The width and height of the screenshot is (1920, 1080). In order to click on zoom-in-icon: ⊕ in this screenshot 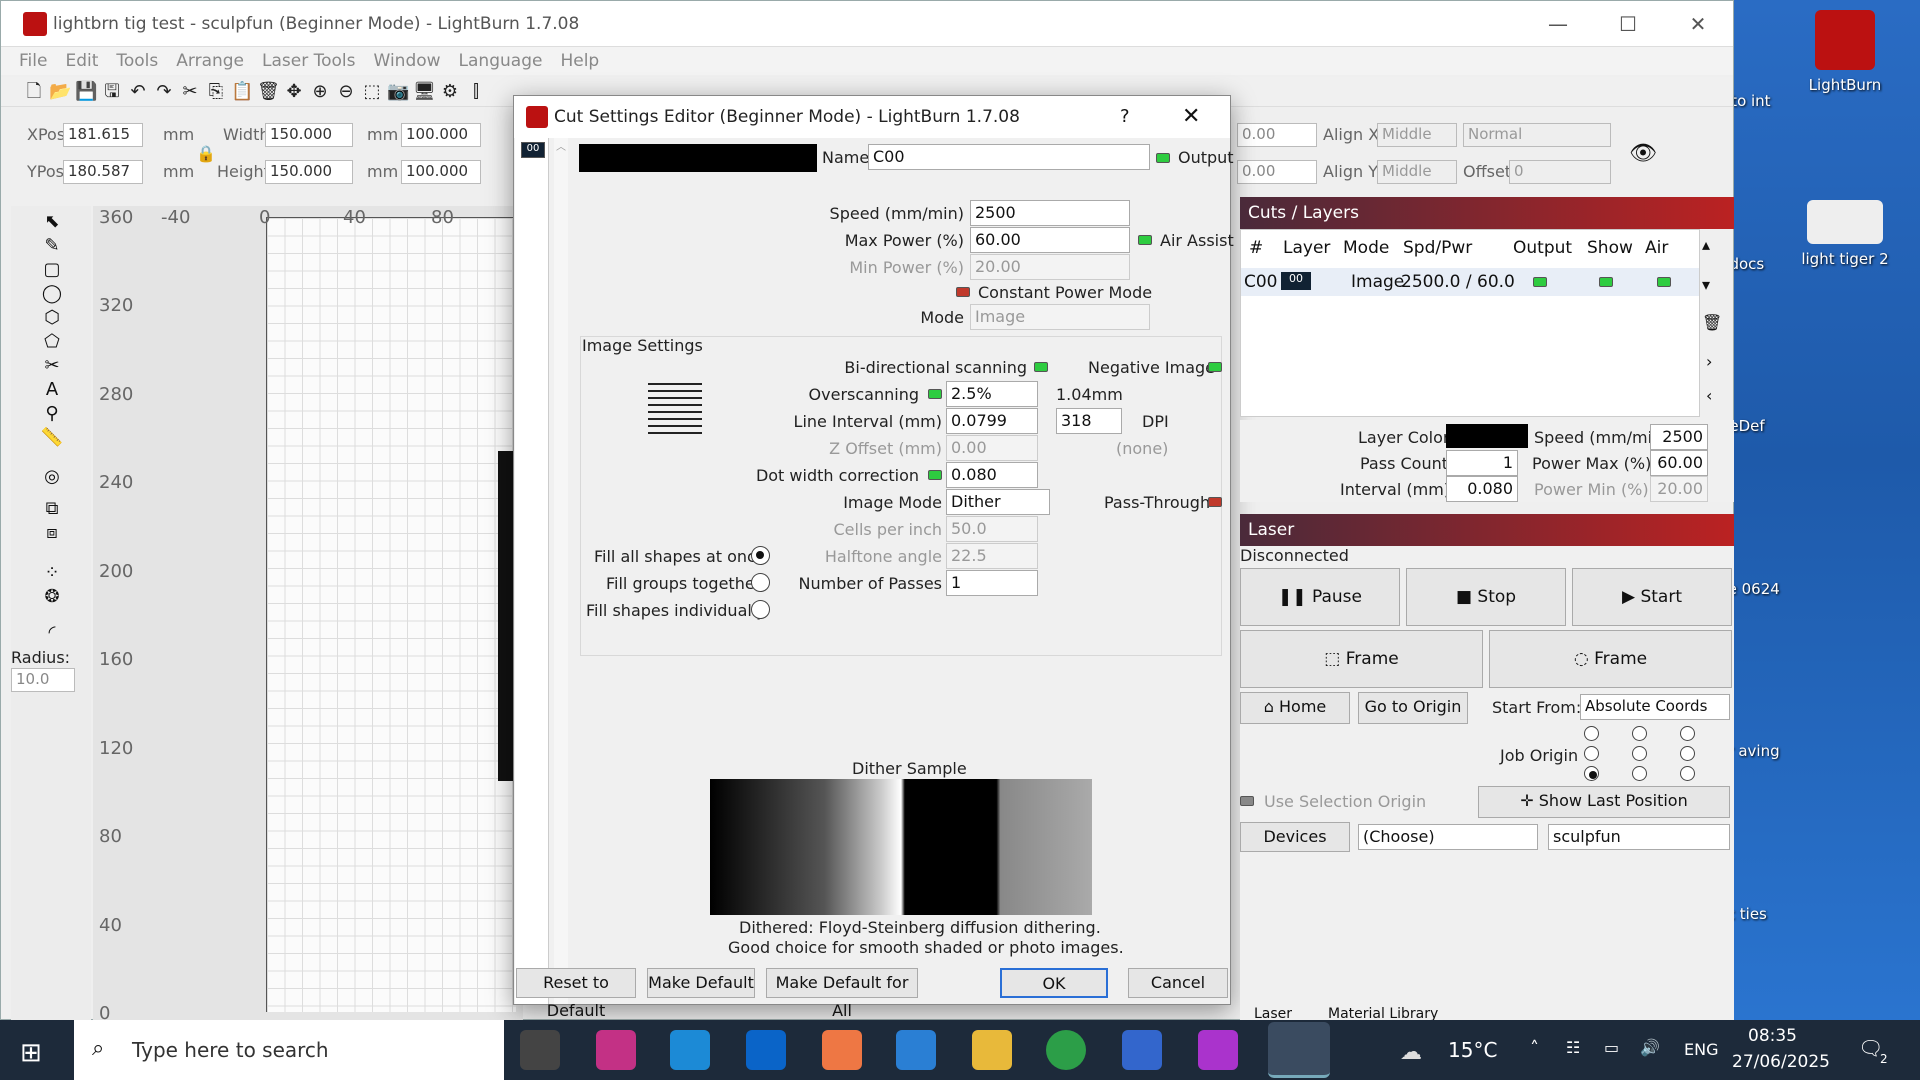, I will do `click(320, 92)`.